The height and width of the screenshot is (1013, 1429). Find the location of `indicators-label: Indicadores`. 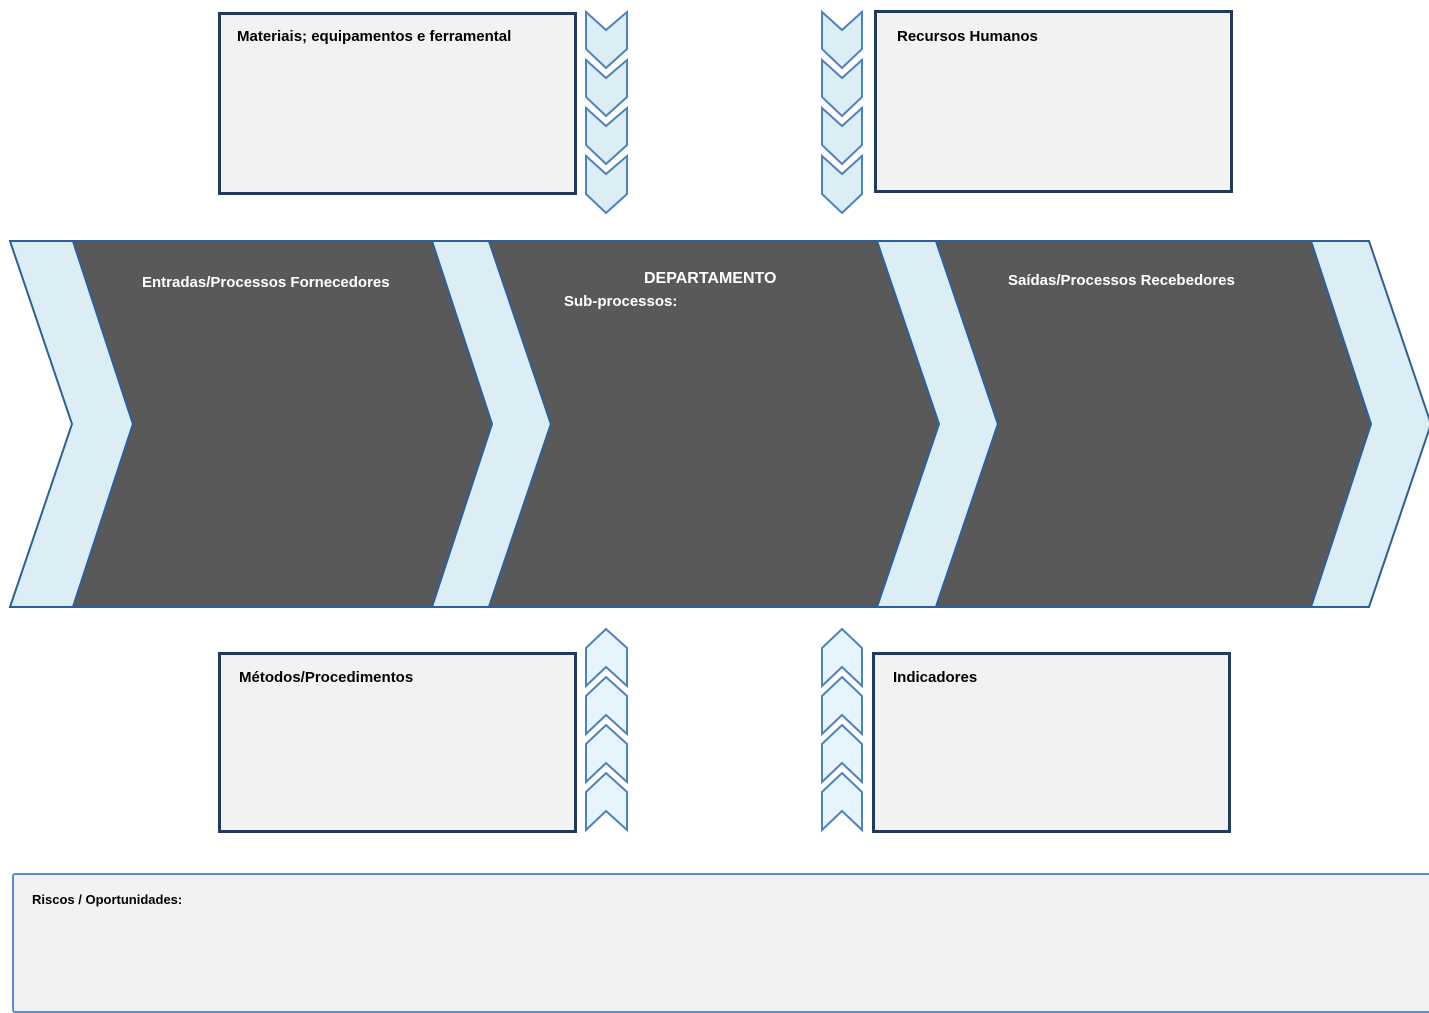

indicators-label: Indicadores is located at coordinates (935, 677).